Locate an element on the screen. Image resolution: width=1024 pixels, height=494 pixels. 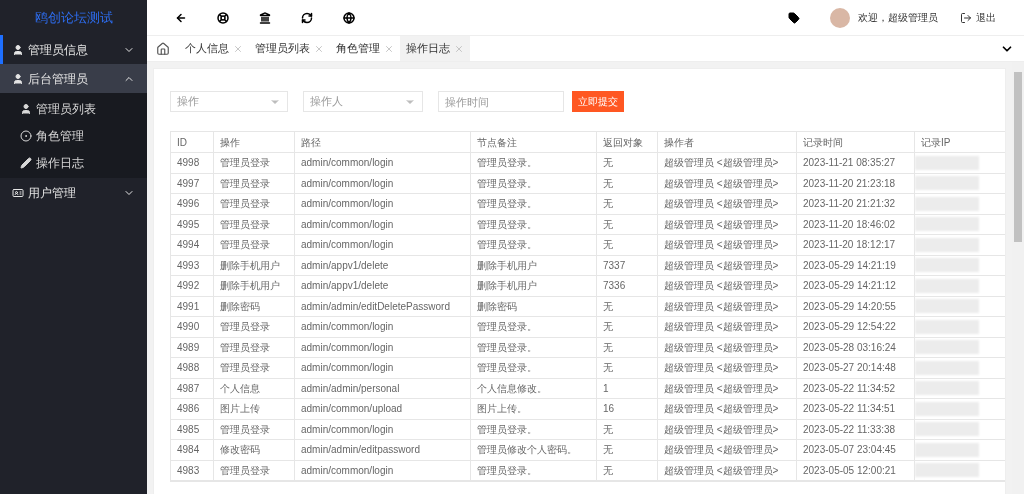
table-cell: 1 is located at coordinates (627, 388).